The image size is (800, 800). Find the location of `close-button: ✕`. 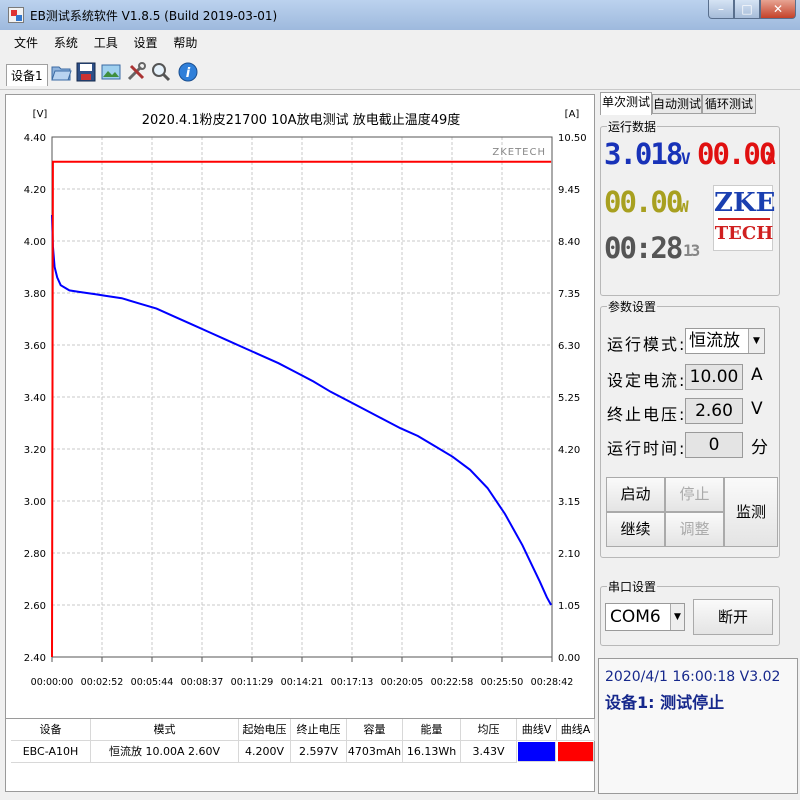

close-button: ✕ is located at coordinates (778, 9).